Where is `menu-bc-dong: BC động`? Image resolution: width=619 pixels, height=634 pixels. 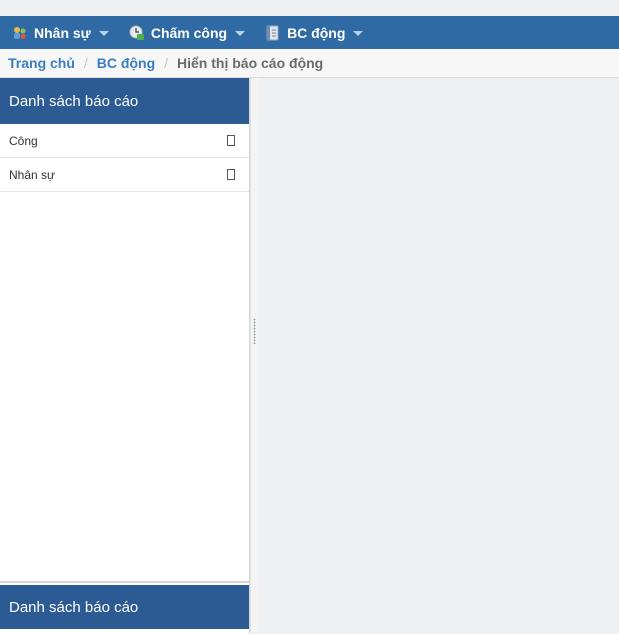
menu-bc-dong: BC động is located at coordinates (312, 32).